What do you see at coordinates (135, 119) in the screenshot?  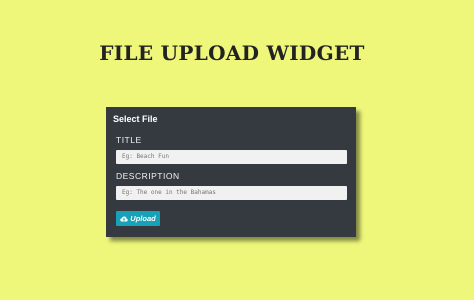 I see `panel-heading: Select File` at bounding box center [135, 119].